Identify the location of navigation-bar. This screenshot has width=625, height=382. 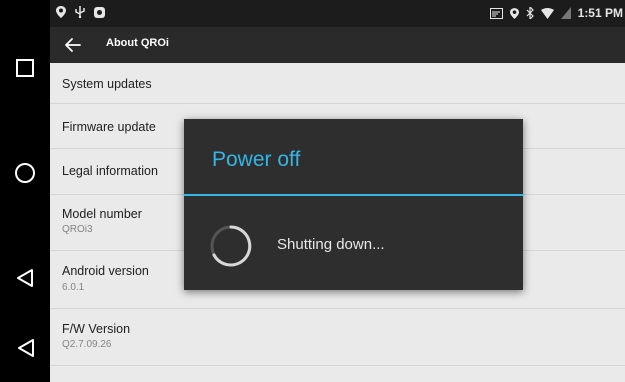
(25, 191).